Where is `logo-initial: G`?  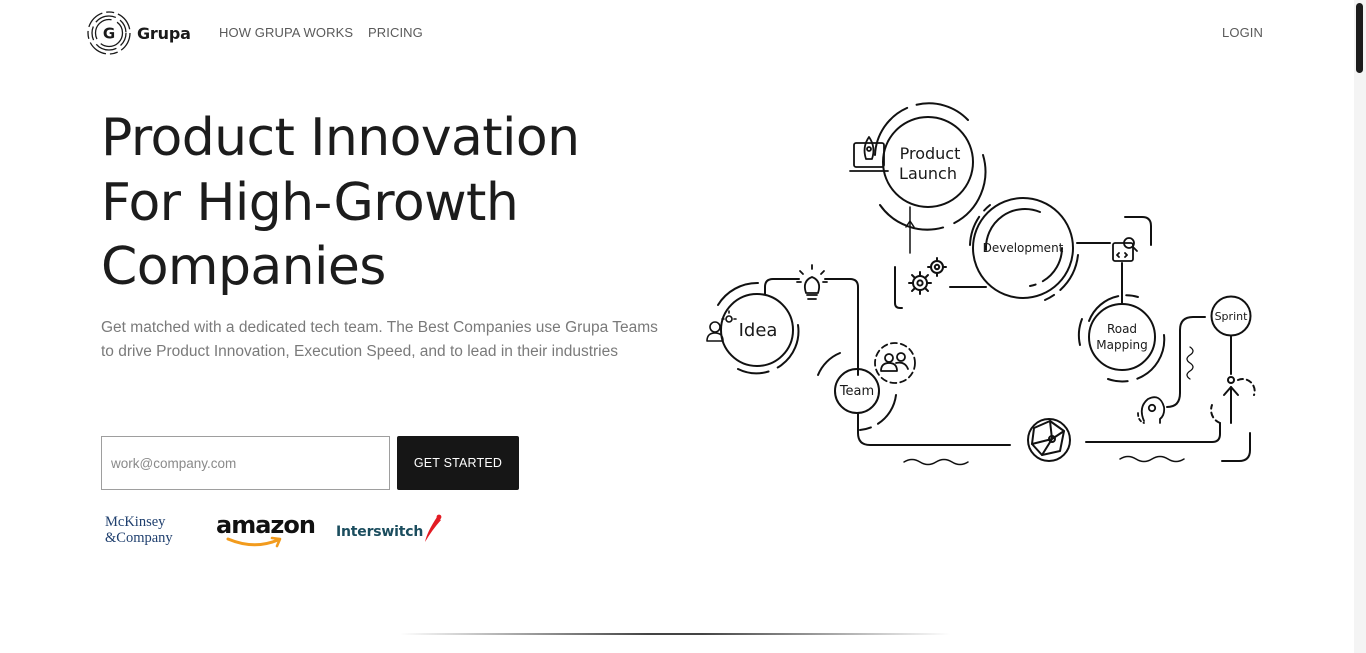
logo-initial: G is located at coordinates (109, 34).